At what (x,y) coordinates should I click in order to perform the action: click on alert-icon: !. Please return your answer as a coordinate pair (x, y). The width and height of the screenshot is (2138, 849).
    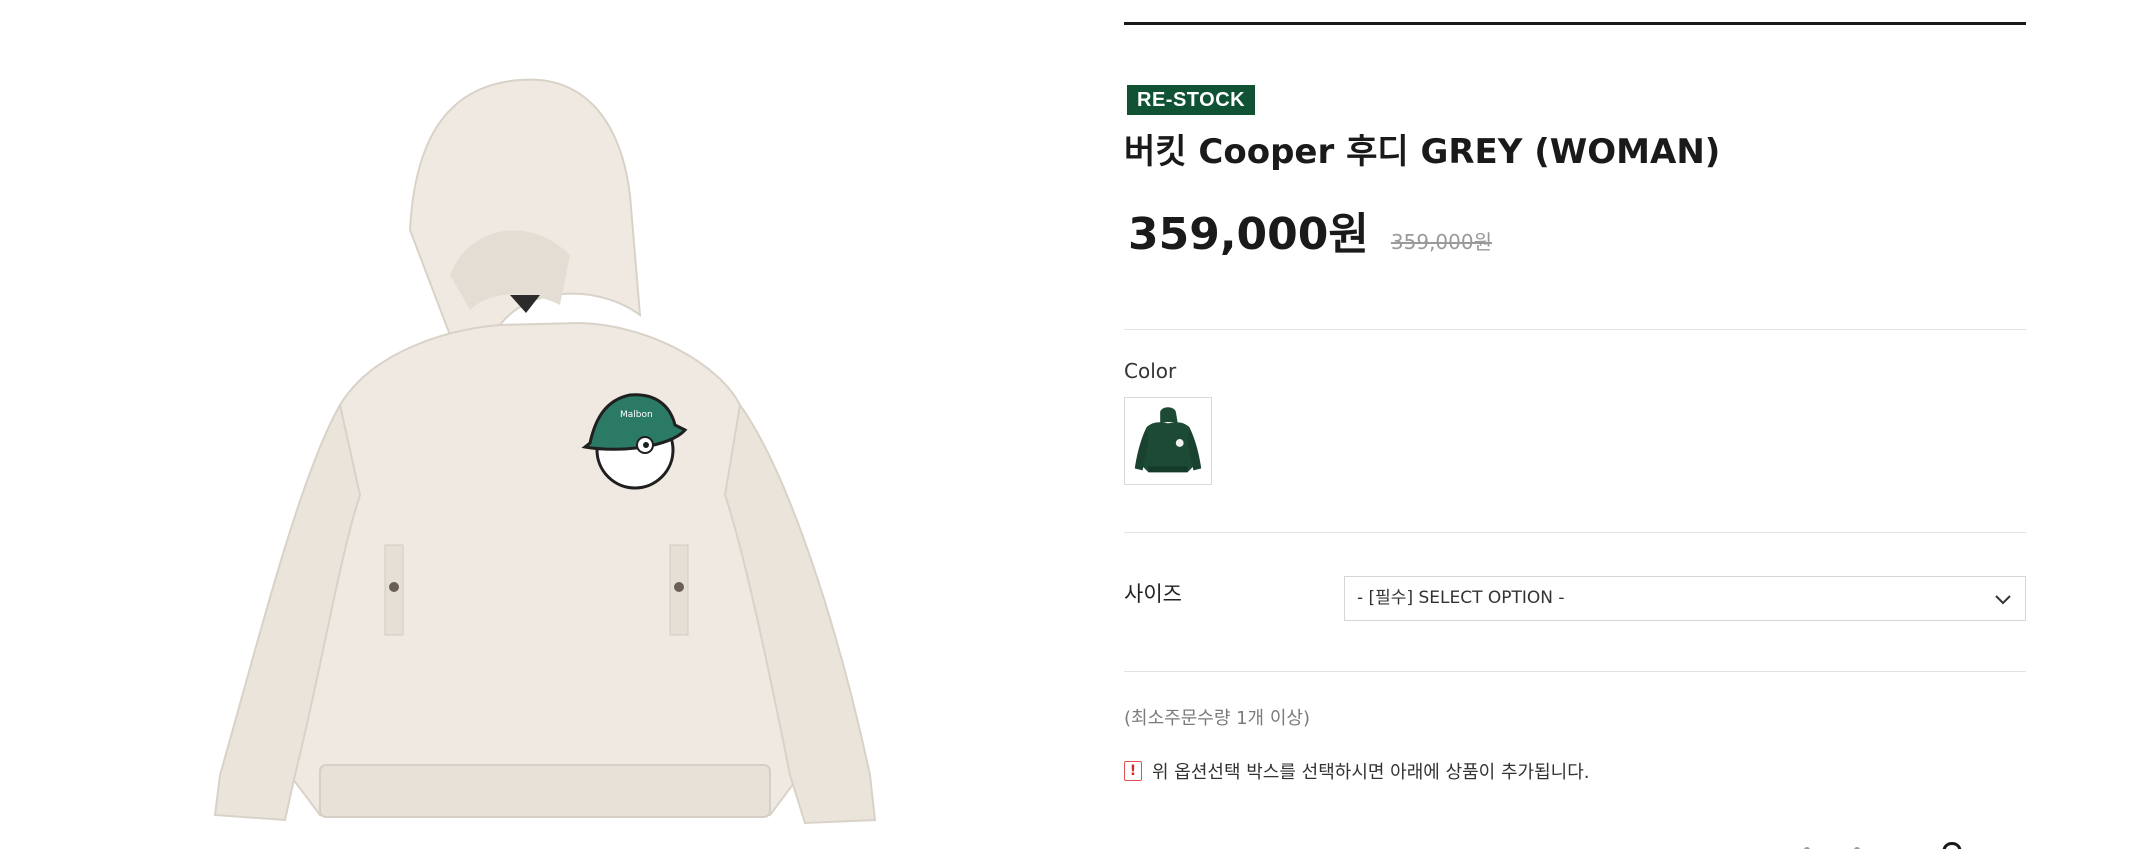
    Looking at the image, I should click on (1133, 771).